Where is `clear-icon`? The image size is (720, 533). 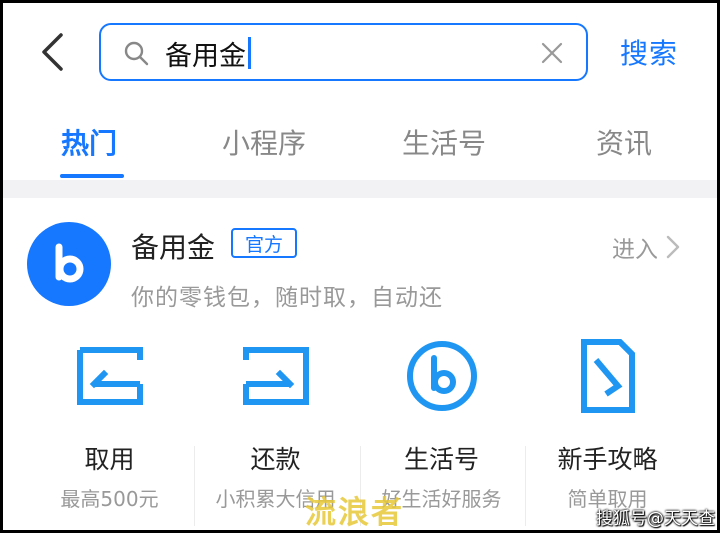
clear-icon is located at coordinates (552, 53).